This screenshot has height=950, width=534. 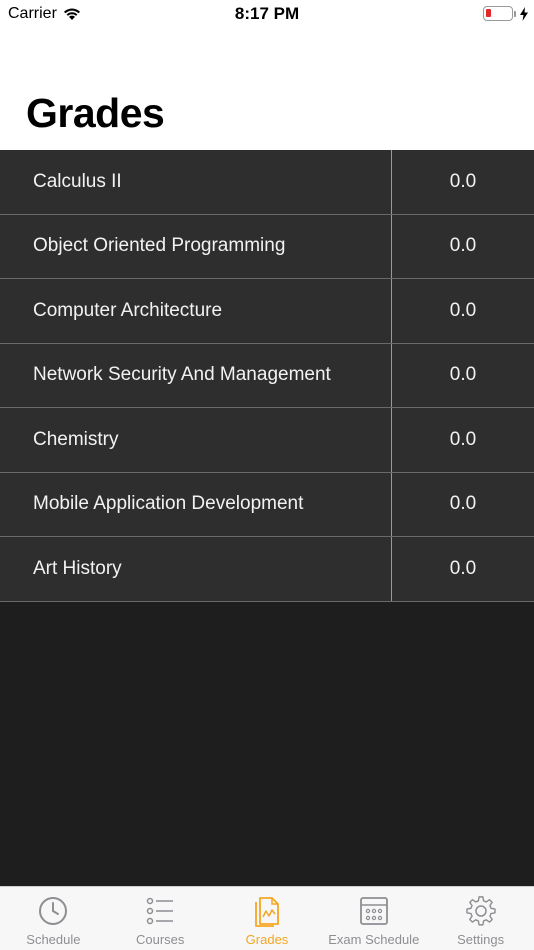 I want to click on tab-schedule: Schedule, so click(x=53, y=918).